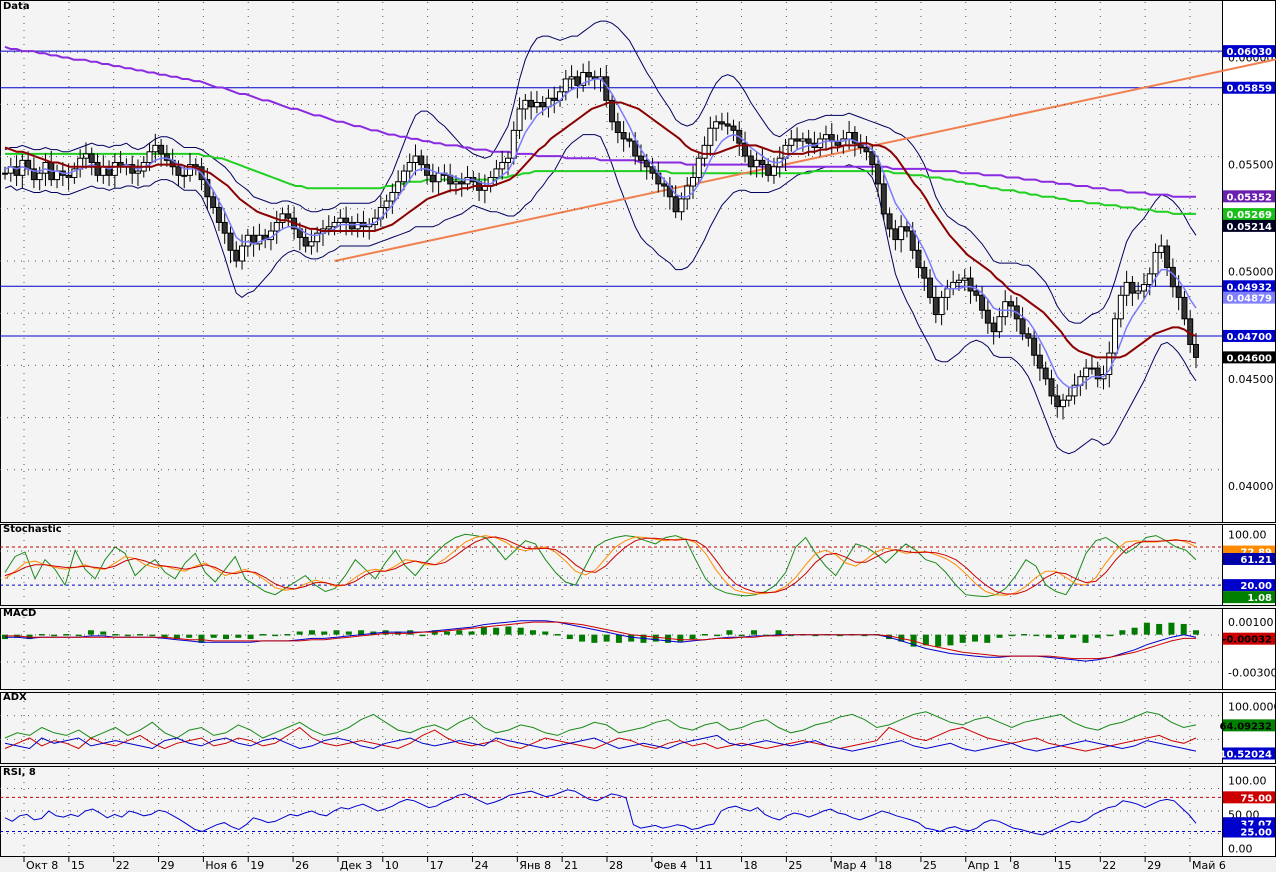 The width and height of the screenshot is (1276, 872). What do you see at coordinates (257, 865) in the screenshot?
I see `x-axis-label: 19` at bounding box center [257, 865].